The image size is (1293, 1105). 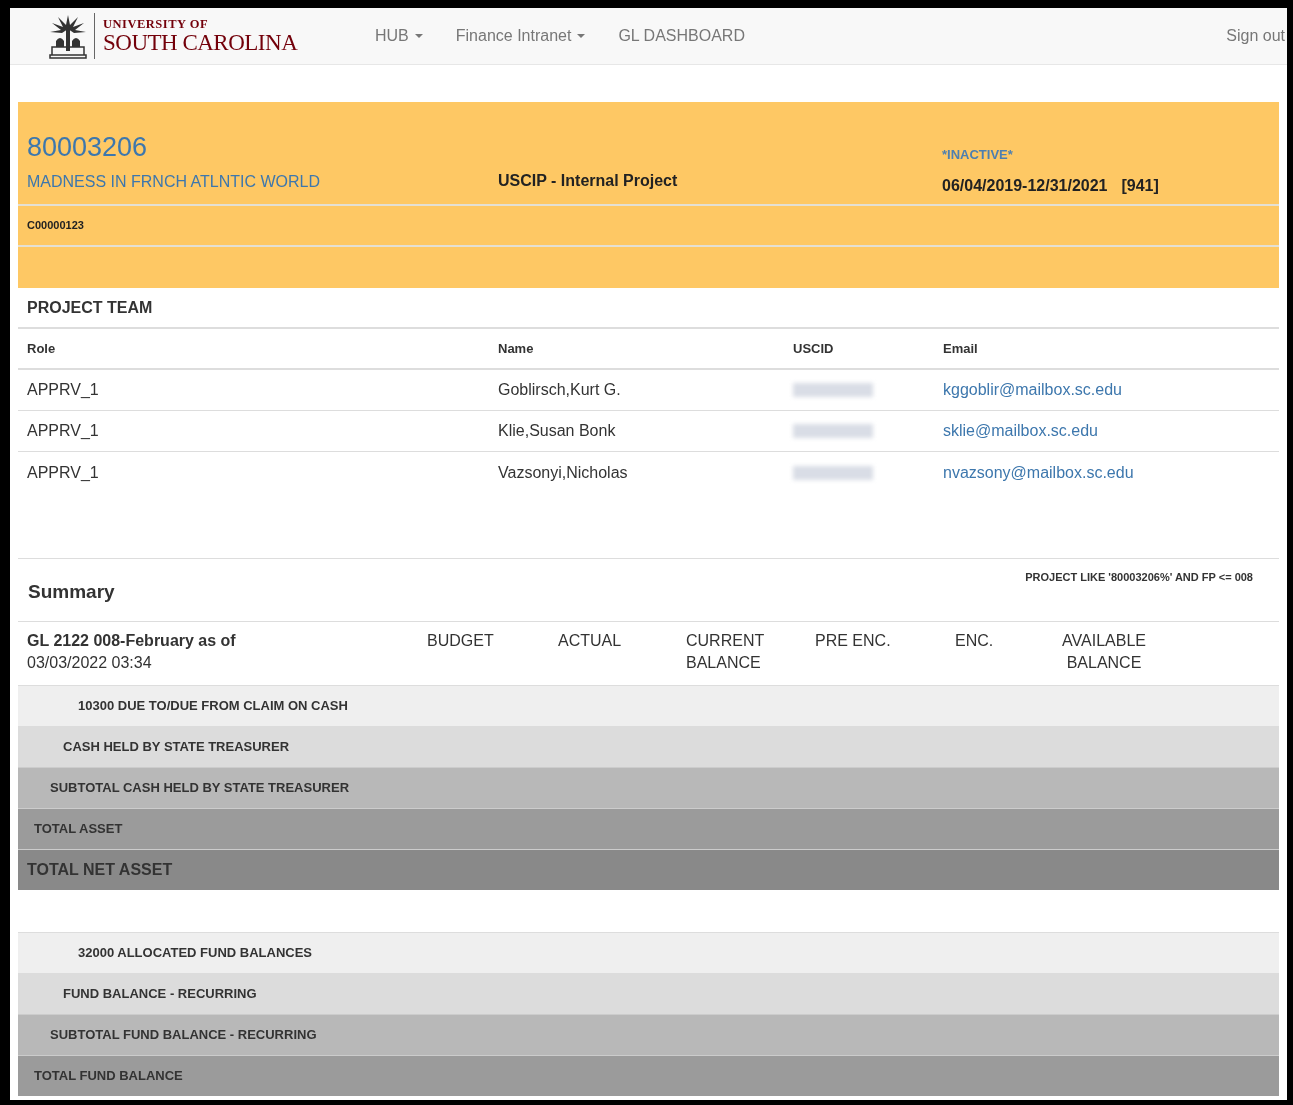 I want to click on status-label: *INACTIVE*, so click(x=978, y=155).